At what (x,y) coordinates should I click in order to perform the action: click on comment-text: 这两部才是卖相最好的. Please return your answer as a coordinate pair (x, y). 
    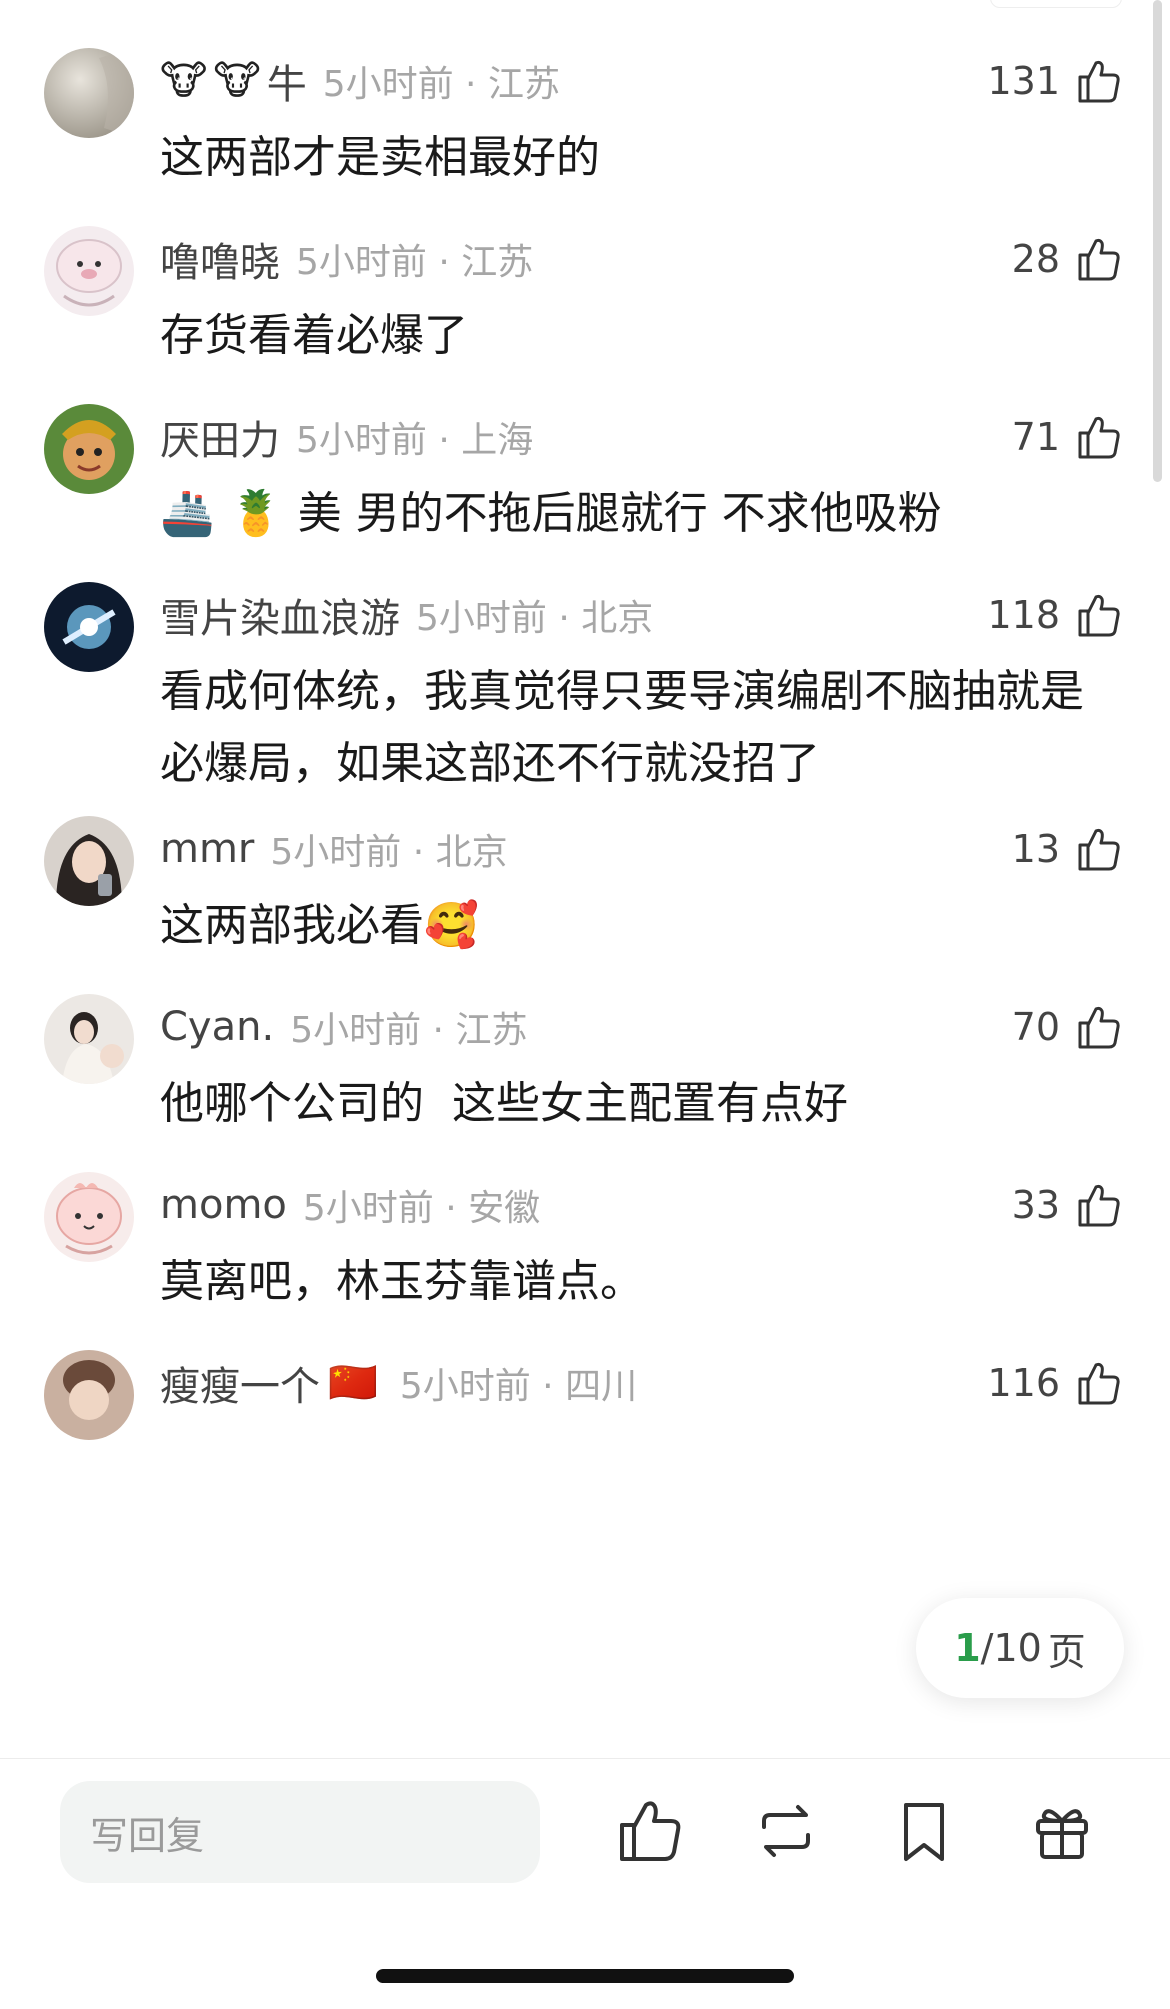
    Looking at the image, I should click on (380, 157).